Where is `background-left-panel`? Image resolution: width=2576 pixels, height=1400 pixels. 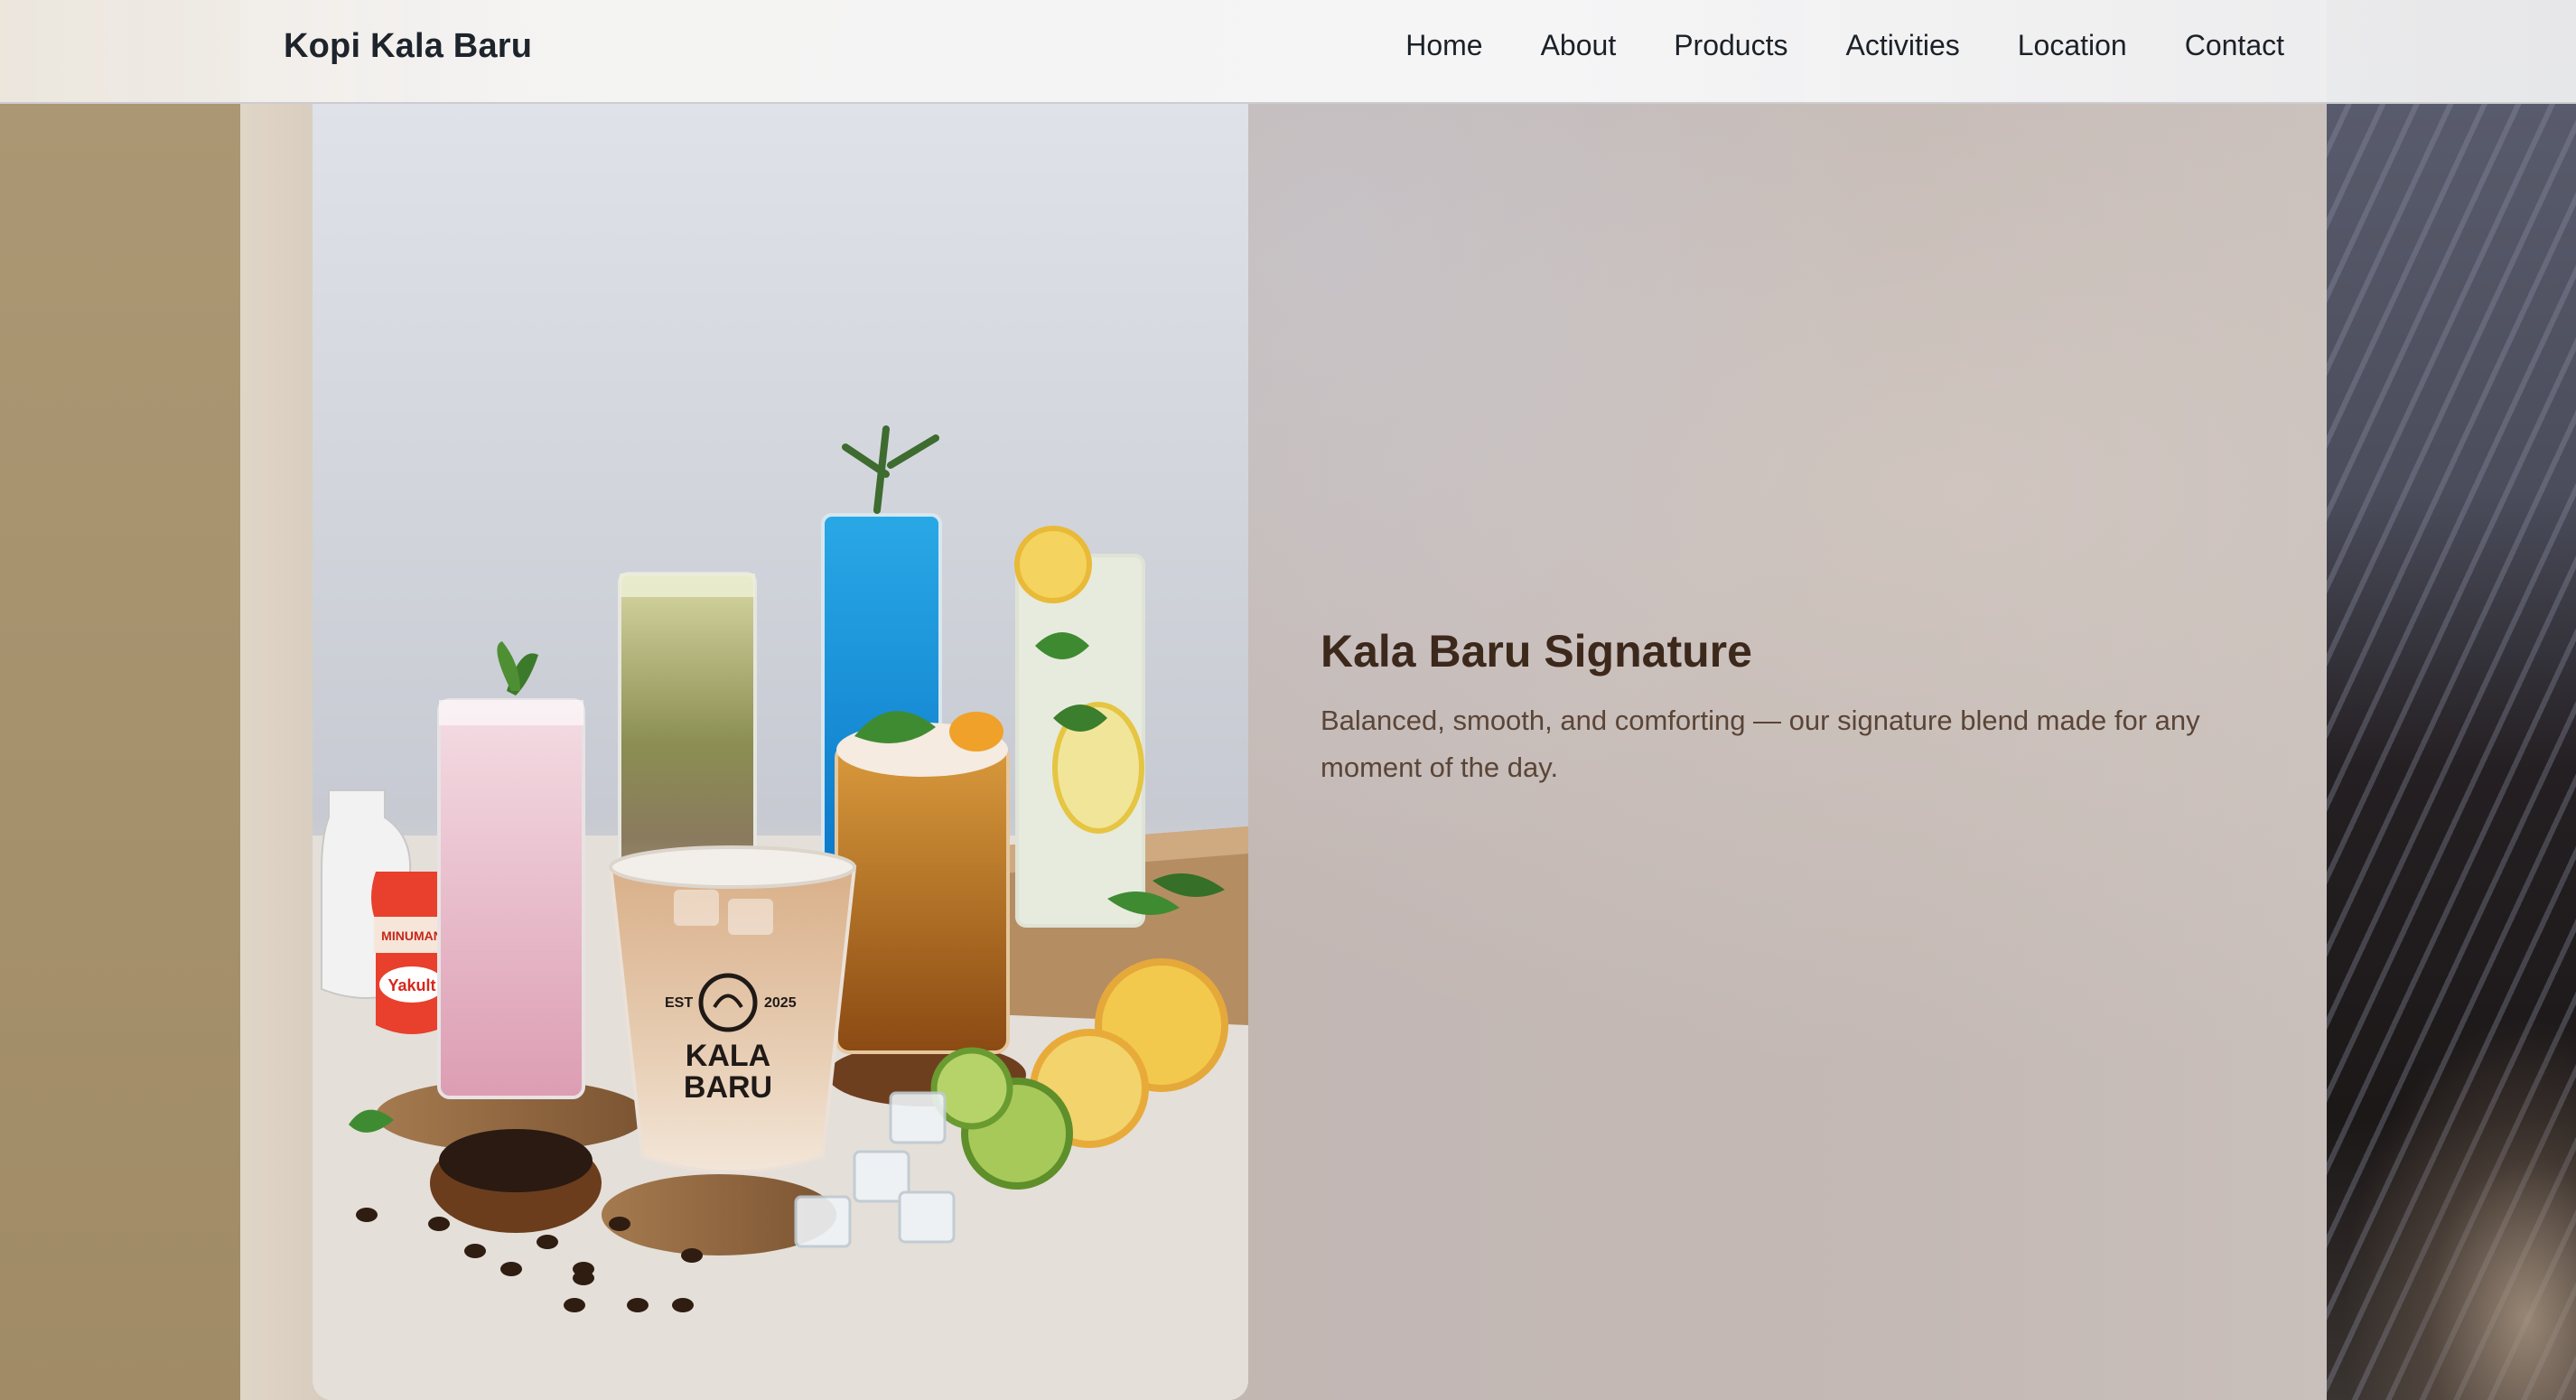
background-left-panel is located at coordinates (120, 700).